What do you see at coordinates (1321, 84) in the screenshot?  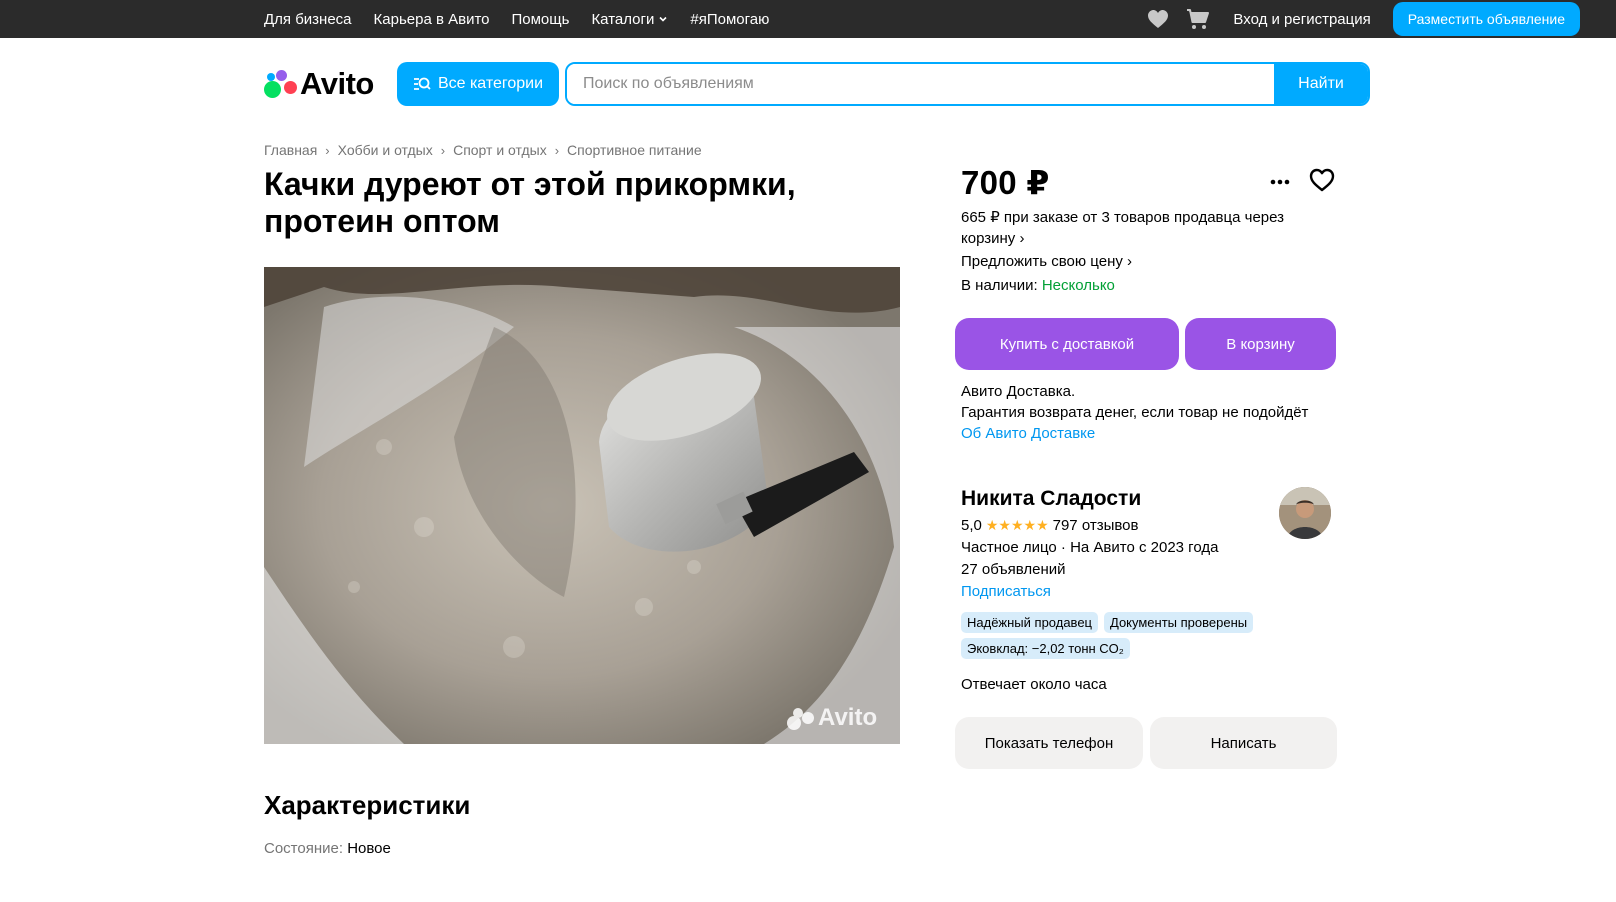 I see `search-button: Найти` at bounding box center [1321, 84].